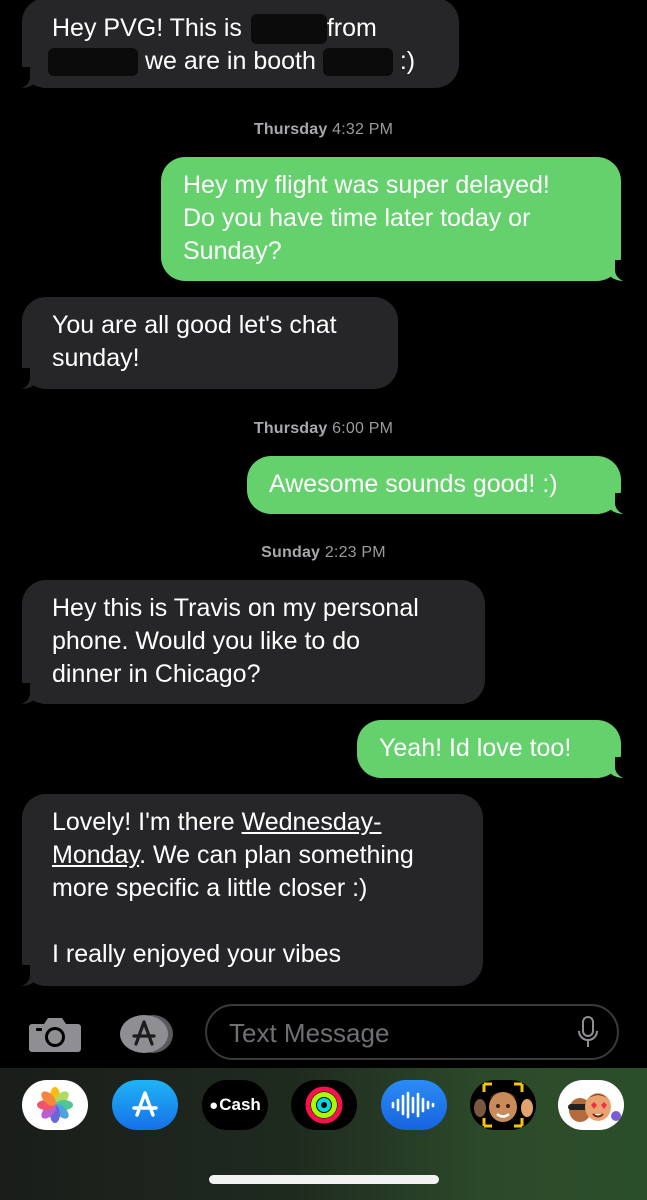 The width and height of the screenshot is (647, 1200). I want to click on message-input-bar: Text Message, so click(323, 1034).